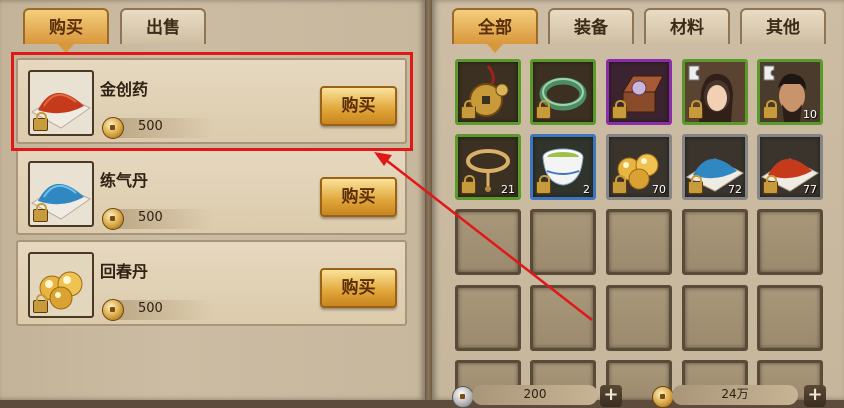  I want to click on item-count: 72, so click(735, 189).